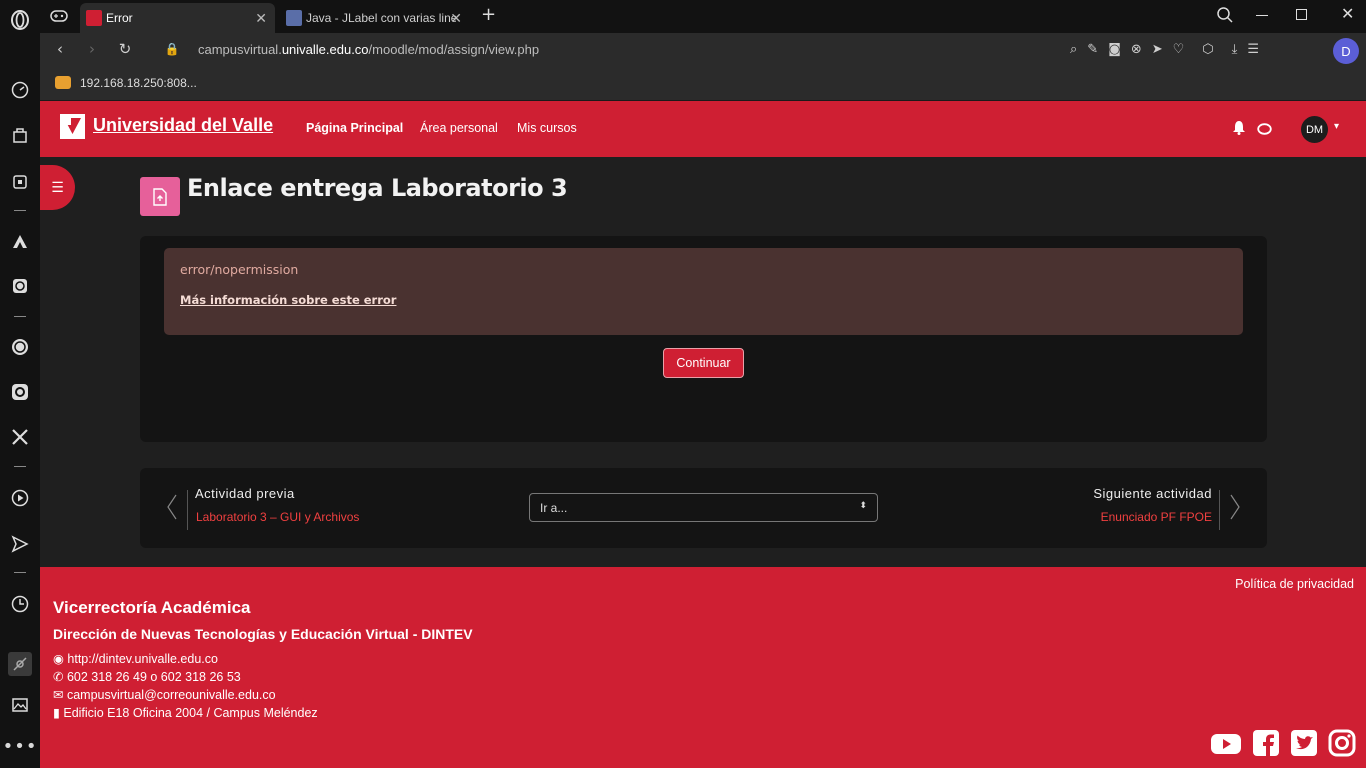 This screenshot has width=1366, height=768. What do you see at coordinates (1207, 49) in the screenshot?
I see `extensions-cube-icon: ⬡` at bounding box center [1207, 49].